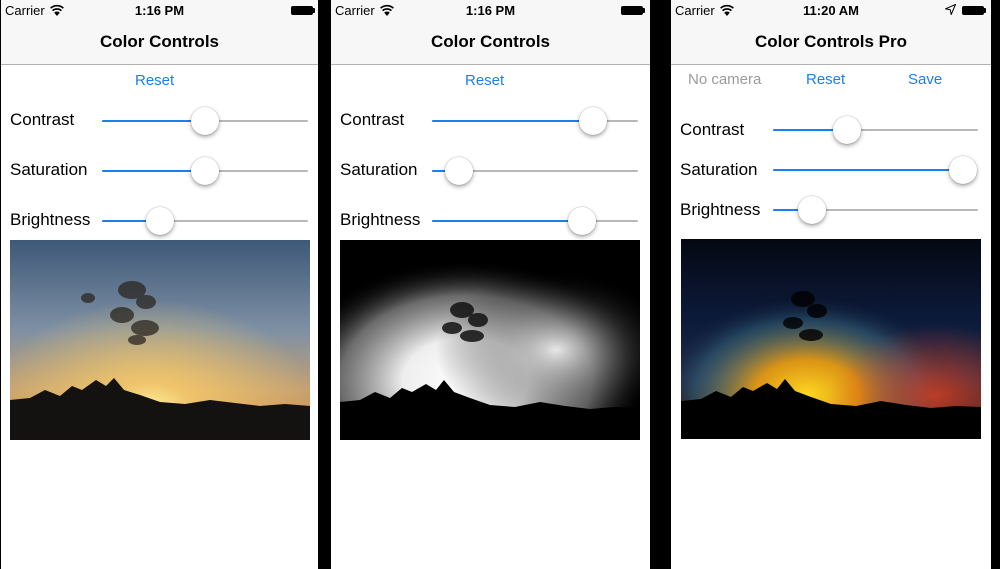 The width and height of the screenshot is (1000, 569). I want to click on navigation-bar: Color Controls Pro, so click(831, 42).